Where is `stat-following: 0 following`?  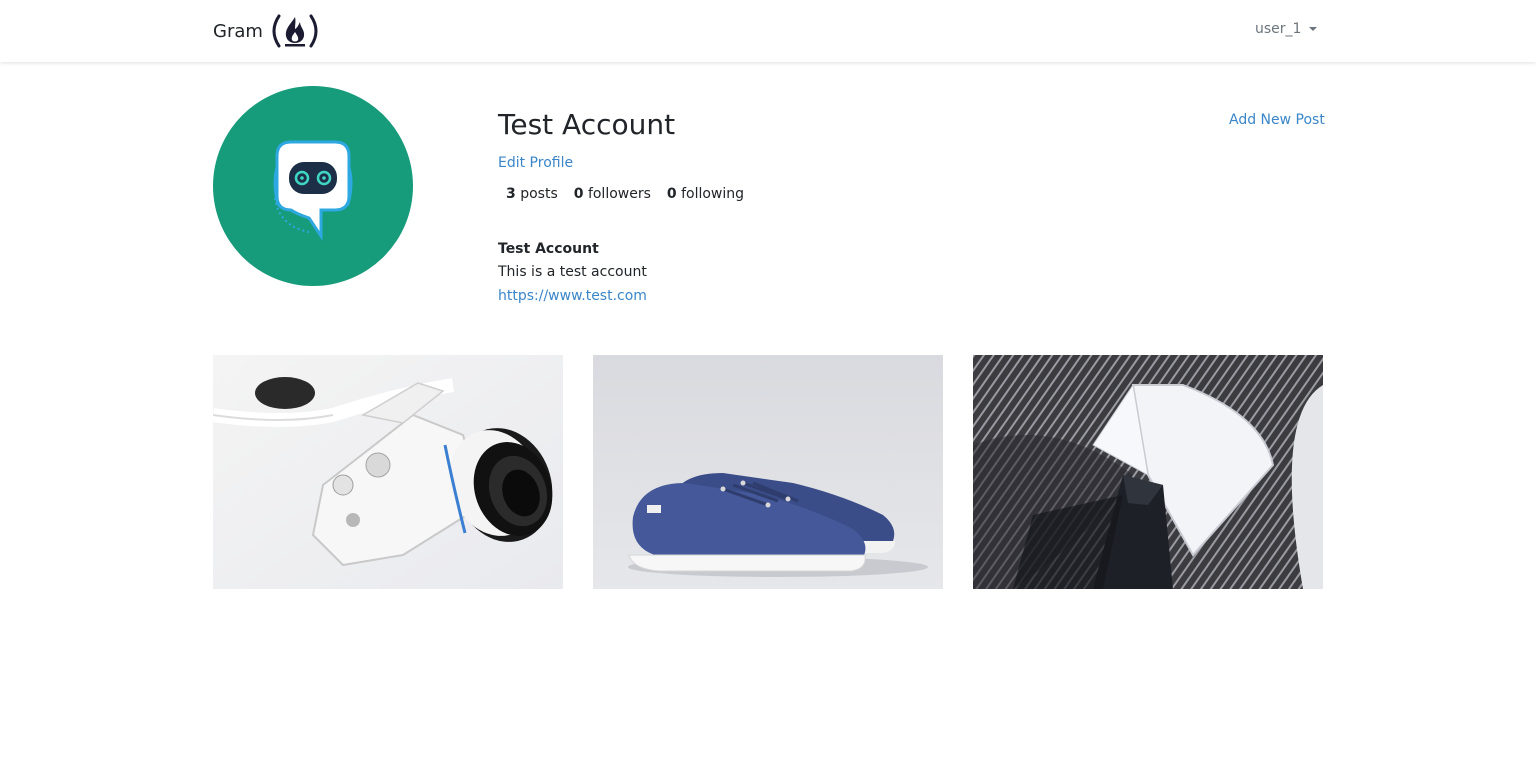
stat-following: 0 following is located at coordinates (705, 194).